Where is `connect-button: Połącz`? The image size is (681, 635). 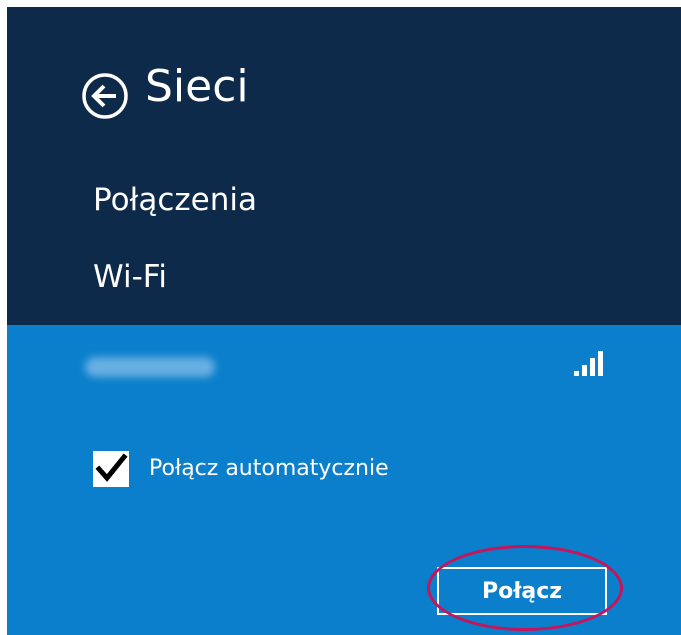
connect-button: Połącz is located at coordinates (522, 591).